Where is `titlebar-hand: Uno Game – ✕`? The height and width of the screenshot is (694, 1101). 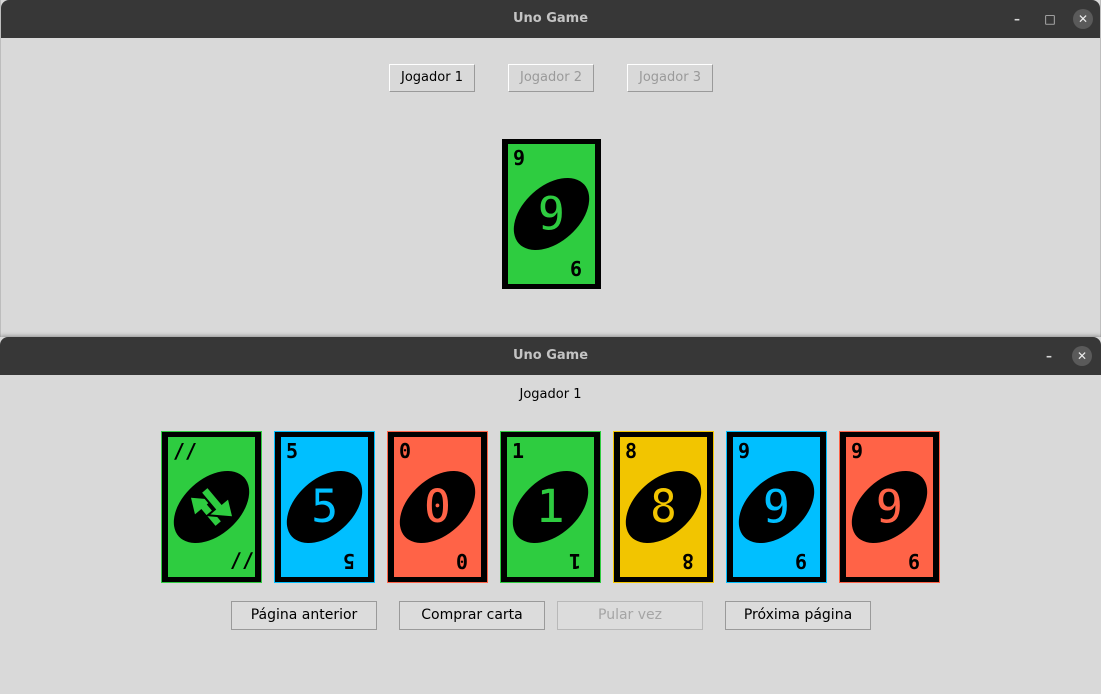 titlebar-hand: Uno Game – ✕ is located at coordinates (550, 356).